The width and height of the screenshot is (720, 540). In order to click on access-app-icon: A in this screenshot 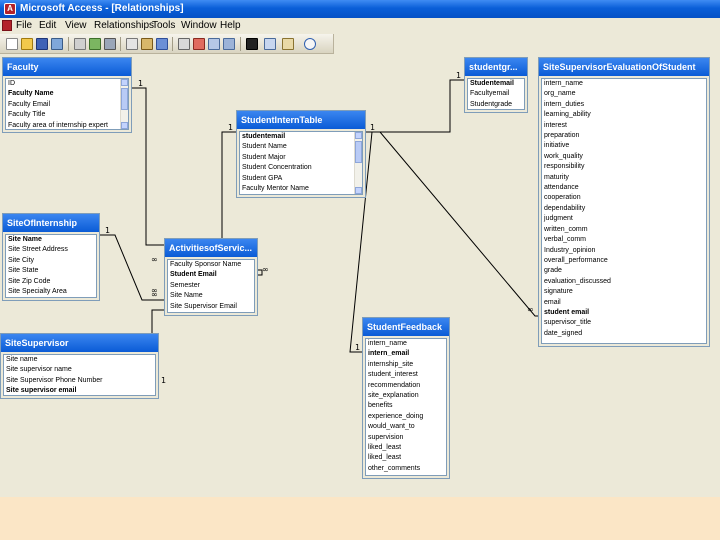, I will do `click(10, 9)`.